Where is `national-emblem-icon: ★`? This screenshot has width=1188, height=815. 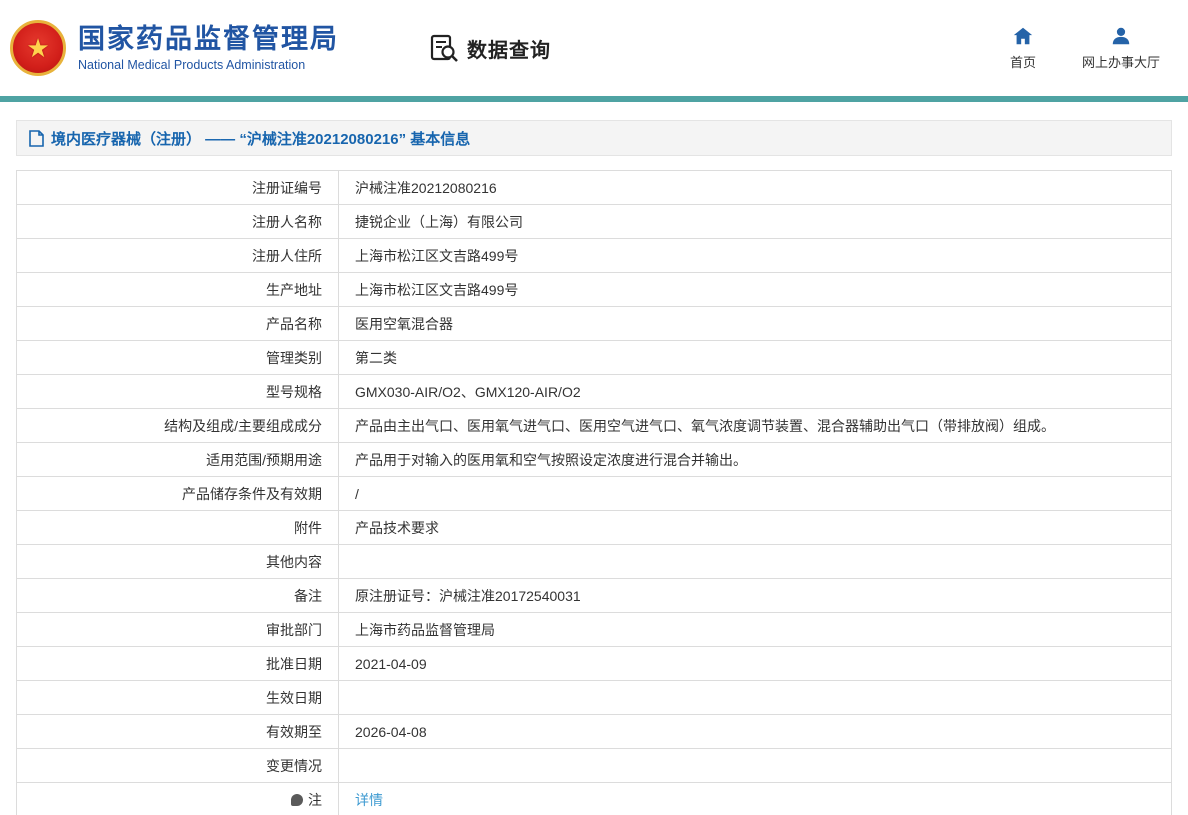 national-emblem-icon: ★ is located at coordinates (38, 48).